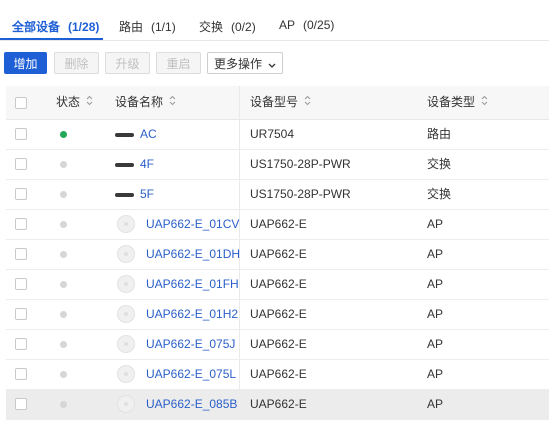  What do you see at coordinates (191, 344) in the screenshot?
I see `device-name: UAP662-E_075J` at bounding box center [191, 344].